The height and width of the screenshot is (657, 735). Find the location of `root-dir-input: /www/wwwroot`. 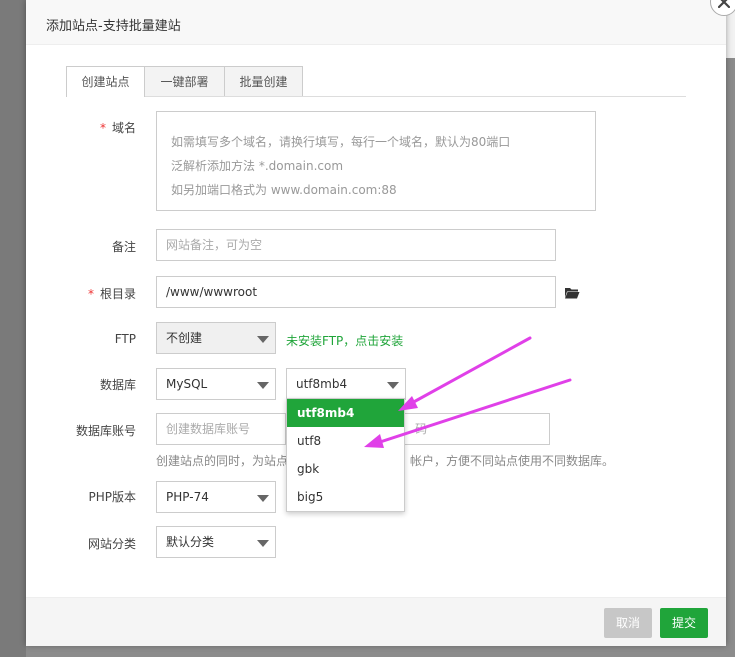

root-dir-input: /www/wwwroot is located at coordinates (356, 292).